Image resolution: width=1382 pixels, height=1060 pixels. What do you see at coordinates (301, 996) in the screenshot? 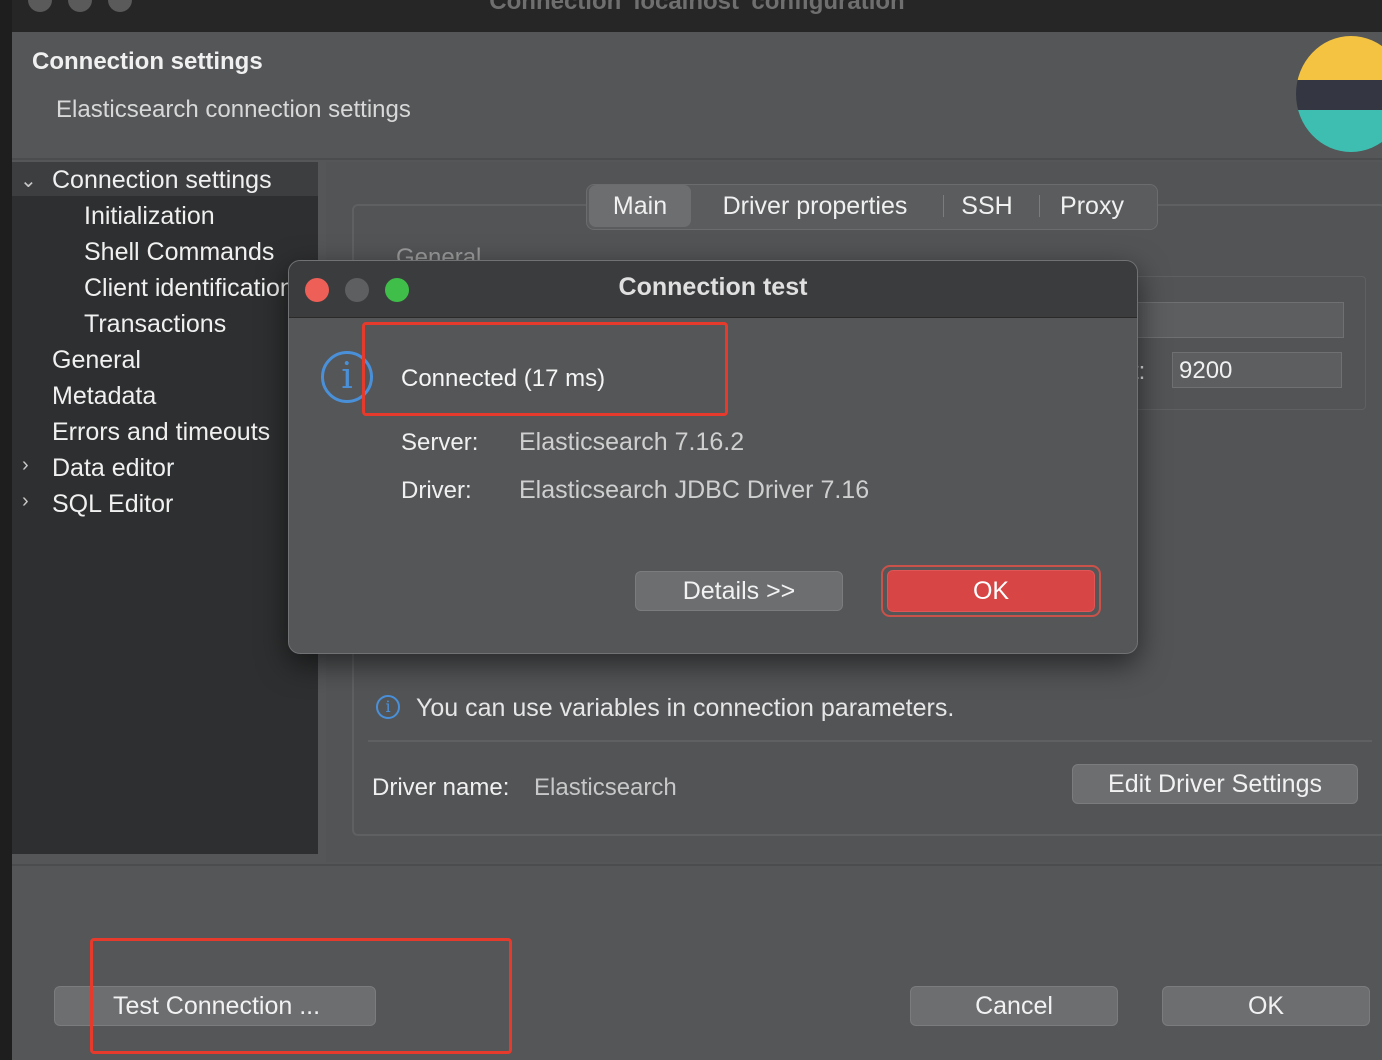
I see `annotation-highlight-test-connection` at bounding box center [301, 996].